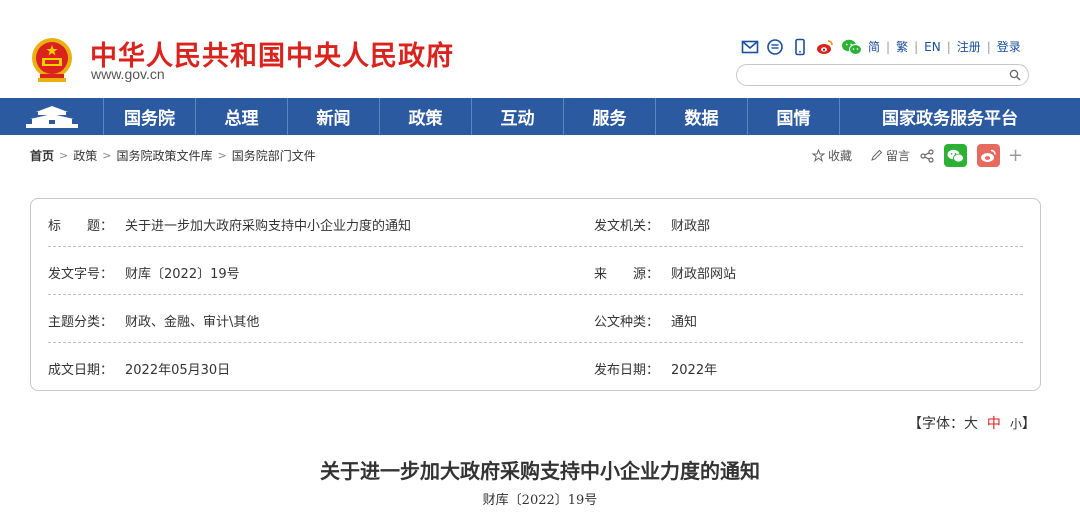  I want to click on docno-value: 财库〔2022〕19号, so click(182, 274).